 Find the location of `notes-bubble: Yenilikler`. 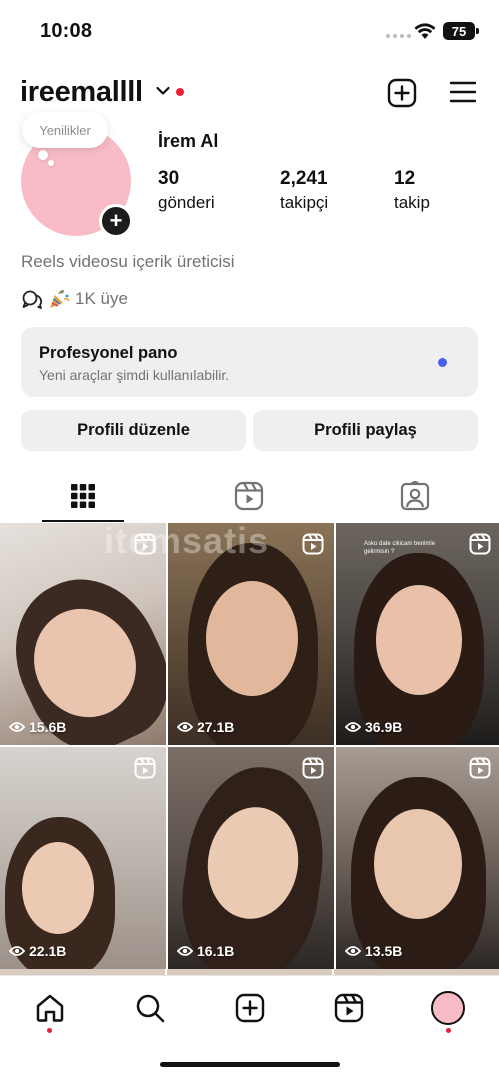

notes-bubble: Yenilikler is located at coordinates (65, 130).